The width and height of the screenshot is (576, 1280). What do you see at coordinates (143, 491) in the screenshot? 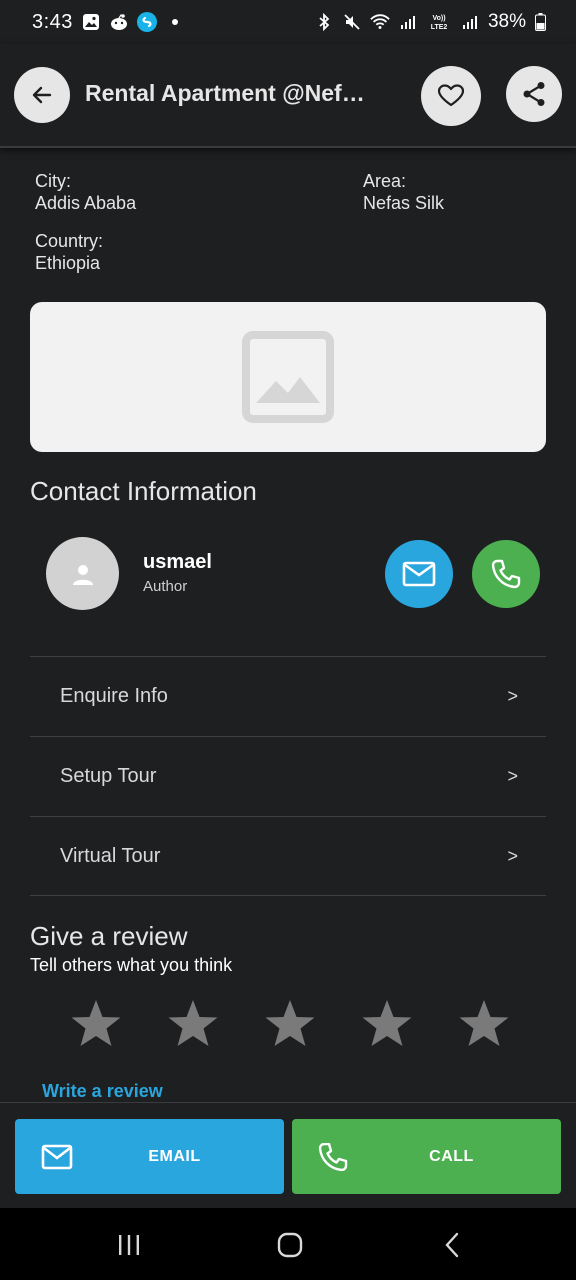
I see `contact-section-title: Contact Information` at bounding box center [143, 491].